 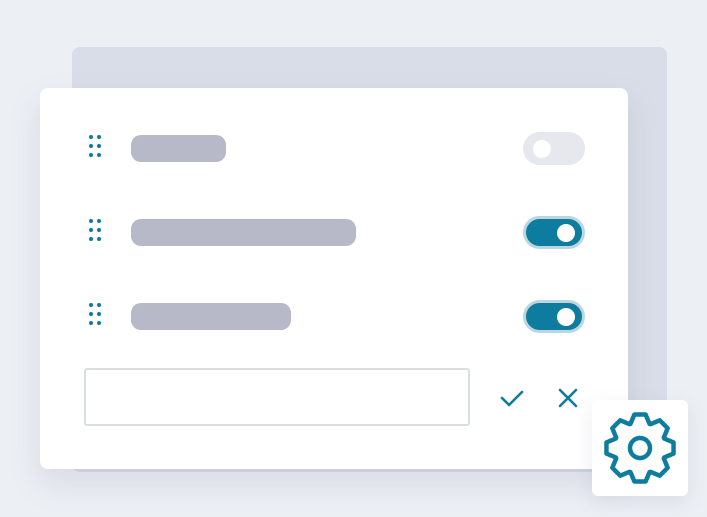 I want to click on checkmark-icon, so click(x=512, y=398).